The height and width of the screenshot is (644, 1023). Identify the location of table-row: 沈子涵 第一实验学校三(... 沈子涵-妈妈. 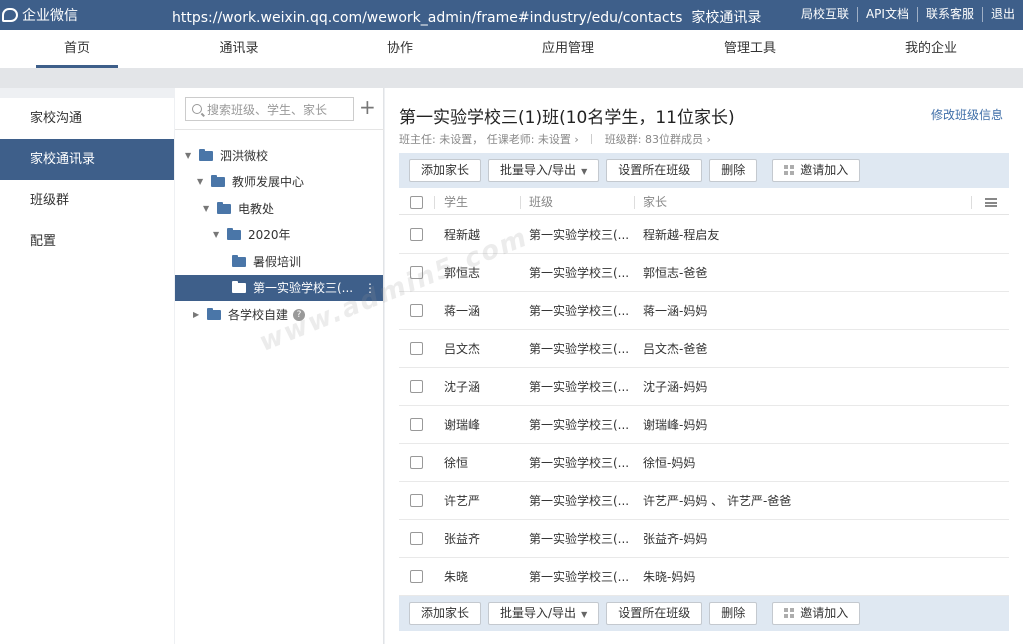
(704, 387).